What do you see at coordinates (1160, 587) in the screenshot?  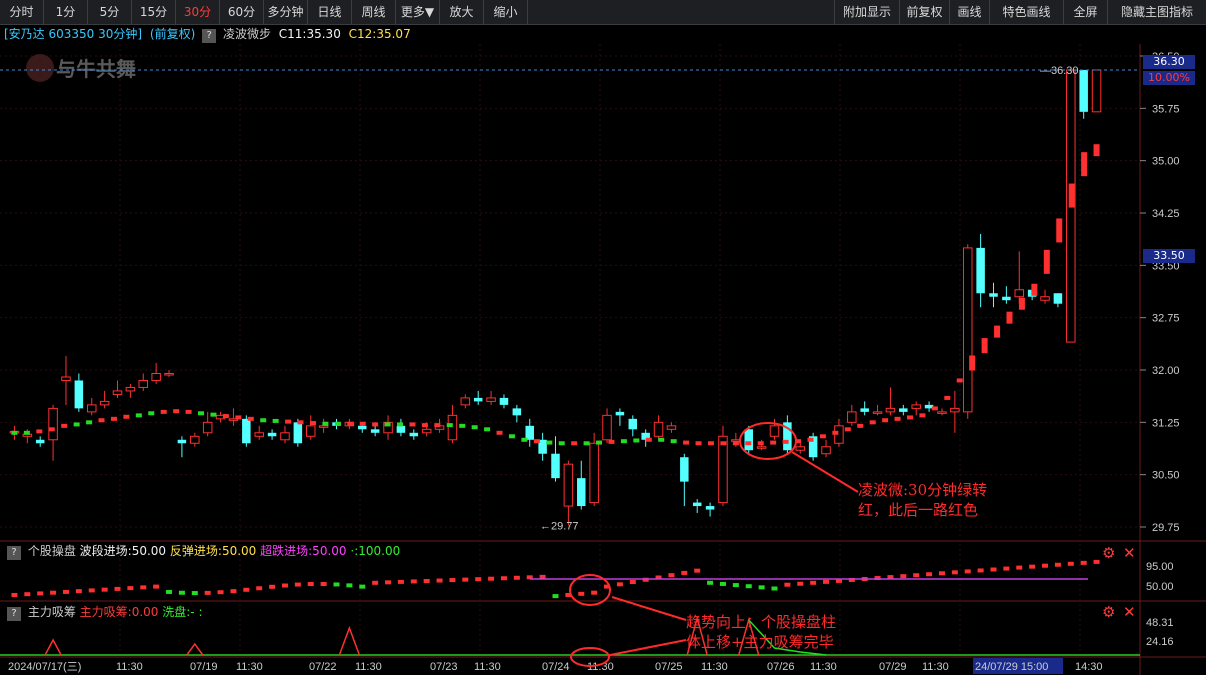 I see `panel1-tick: 50.00` at bounding box center [1160, 587].